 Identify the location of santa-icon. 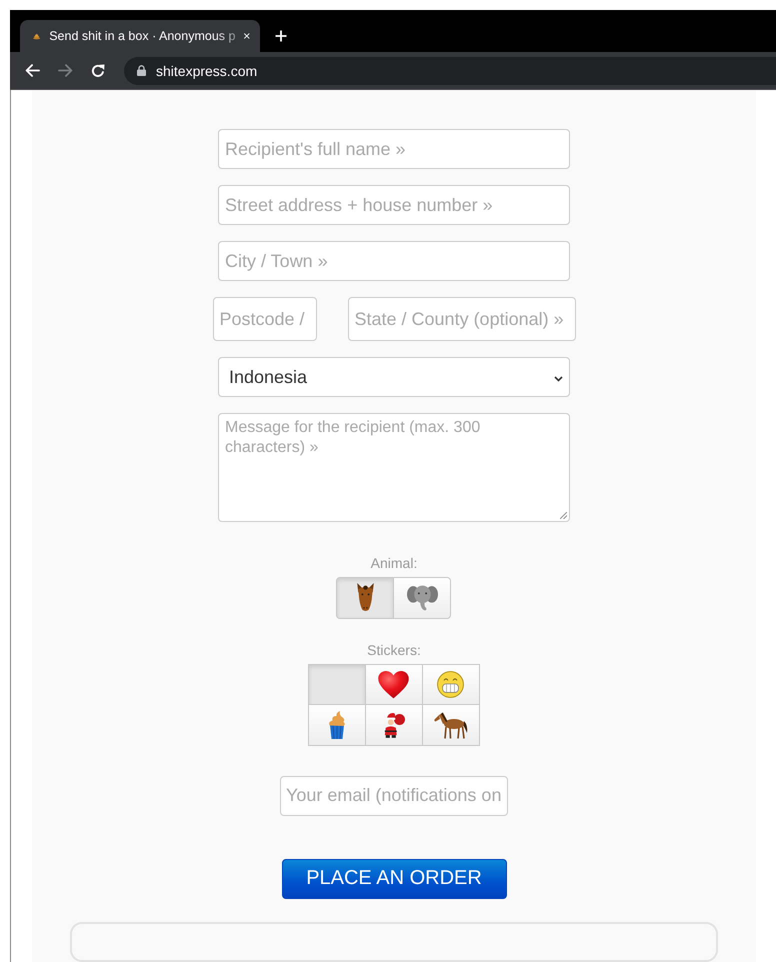
(393, 724).